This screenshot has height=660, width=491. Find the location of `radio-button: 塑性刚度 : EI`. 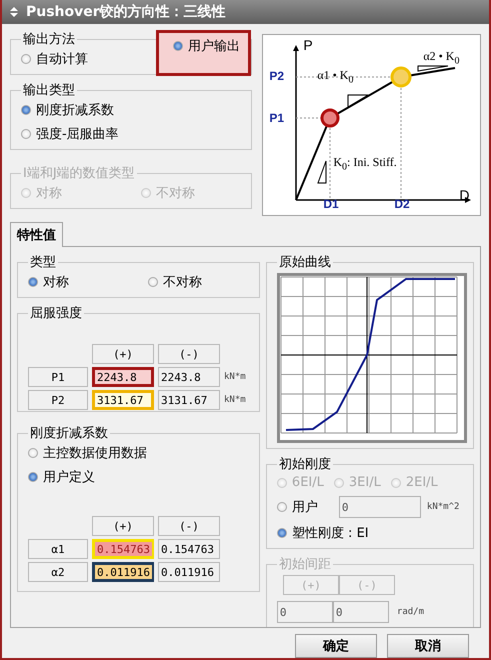

radio-button: 塑性刚度 : EI is located at coordinates (369, 533).